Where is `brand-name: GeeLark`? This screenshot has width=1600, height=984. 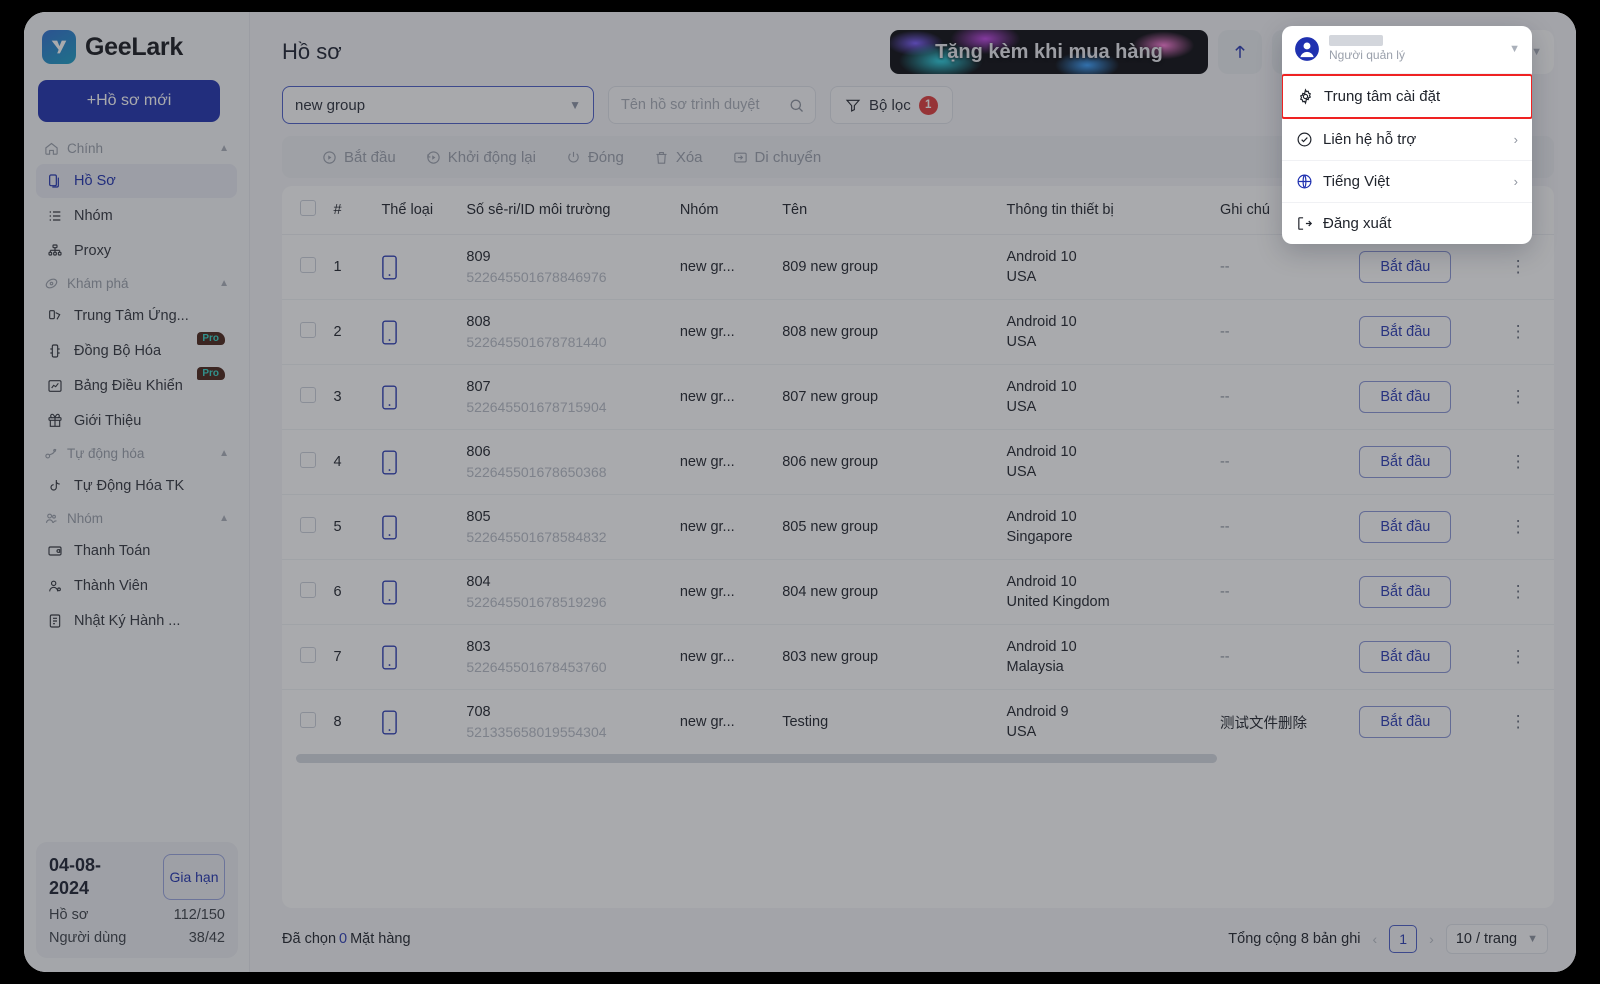 brand-name: GeeLark is located at coordinates (134, 46).